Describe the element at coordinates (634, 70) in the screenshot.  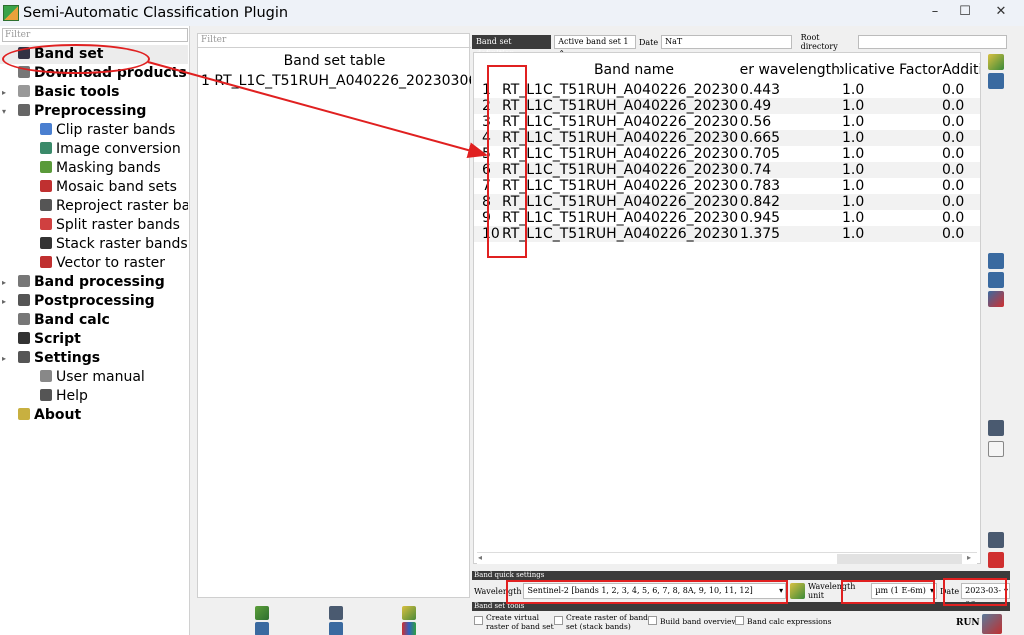
I see `column-band-name: Band name` at that location.